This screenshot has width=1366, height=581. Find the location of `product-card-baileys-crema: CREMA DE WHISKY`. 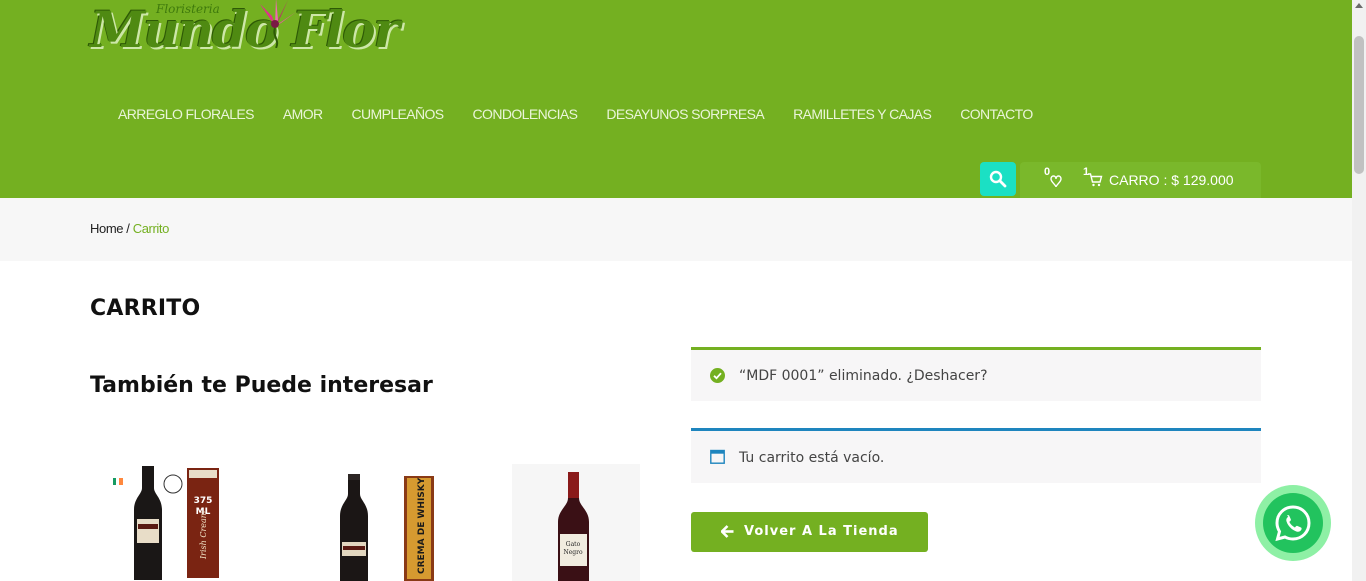

product-card-baileys-crema: CREMA DE WHISKY is located at coordinates (376, 522).